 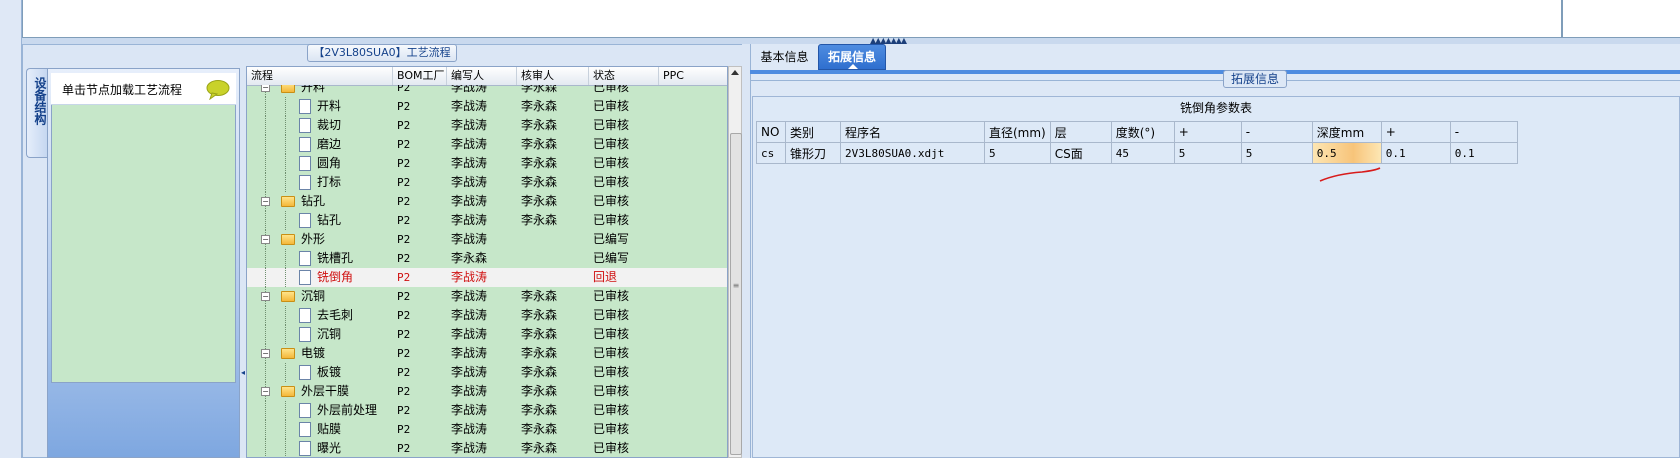 What do you see at coordinates (746, 251) in the screenshot?
I see `right-splitter` at bounding box center [746, 251].